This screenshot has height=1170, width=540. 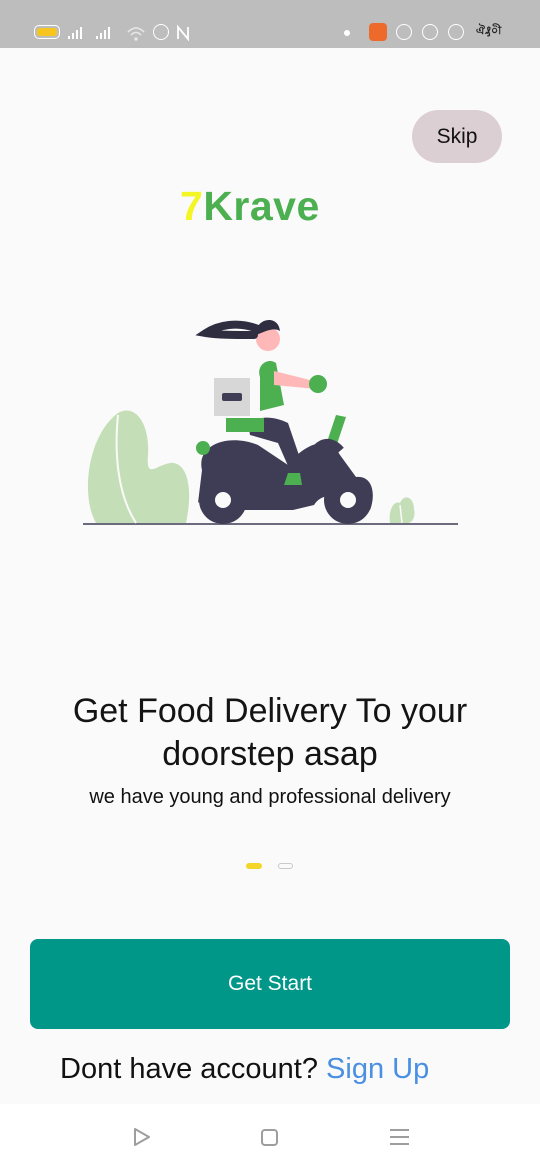 I want to click on alarm-icon, so click(x=161, y=32).